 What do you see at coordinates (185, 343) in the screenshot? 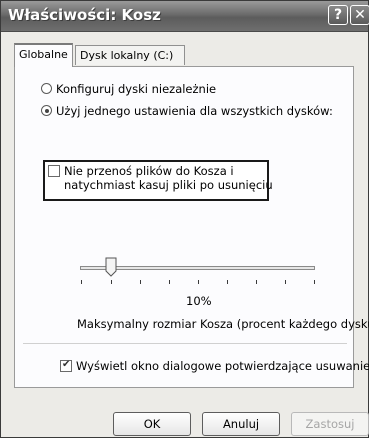
I see `divider` at bounding box center [185, 343].